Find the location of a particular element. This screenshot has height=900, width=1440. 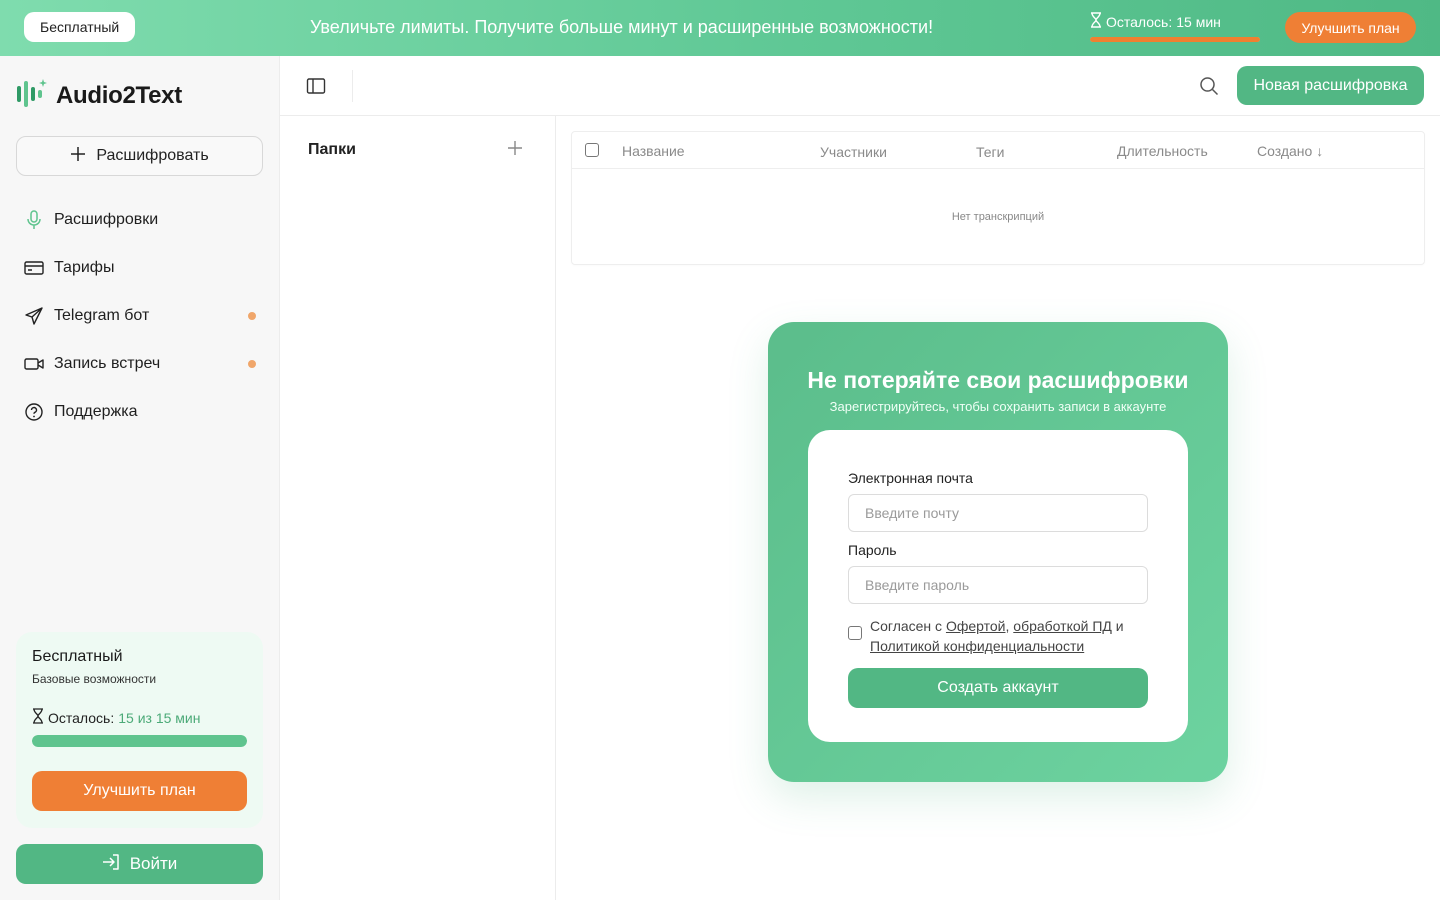

transcribe-button: Расшифровать is located at coordinates (139, 156).